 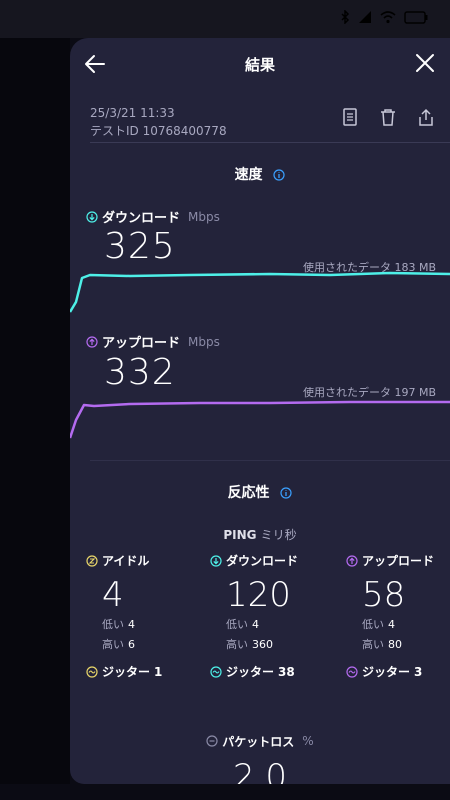 What do you see at coordinates (258, 595) in the screenshot?
I see `download-ping-value: 120` at bounding box center [258, 595].